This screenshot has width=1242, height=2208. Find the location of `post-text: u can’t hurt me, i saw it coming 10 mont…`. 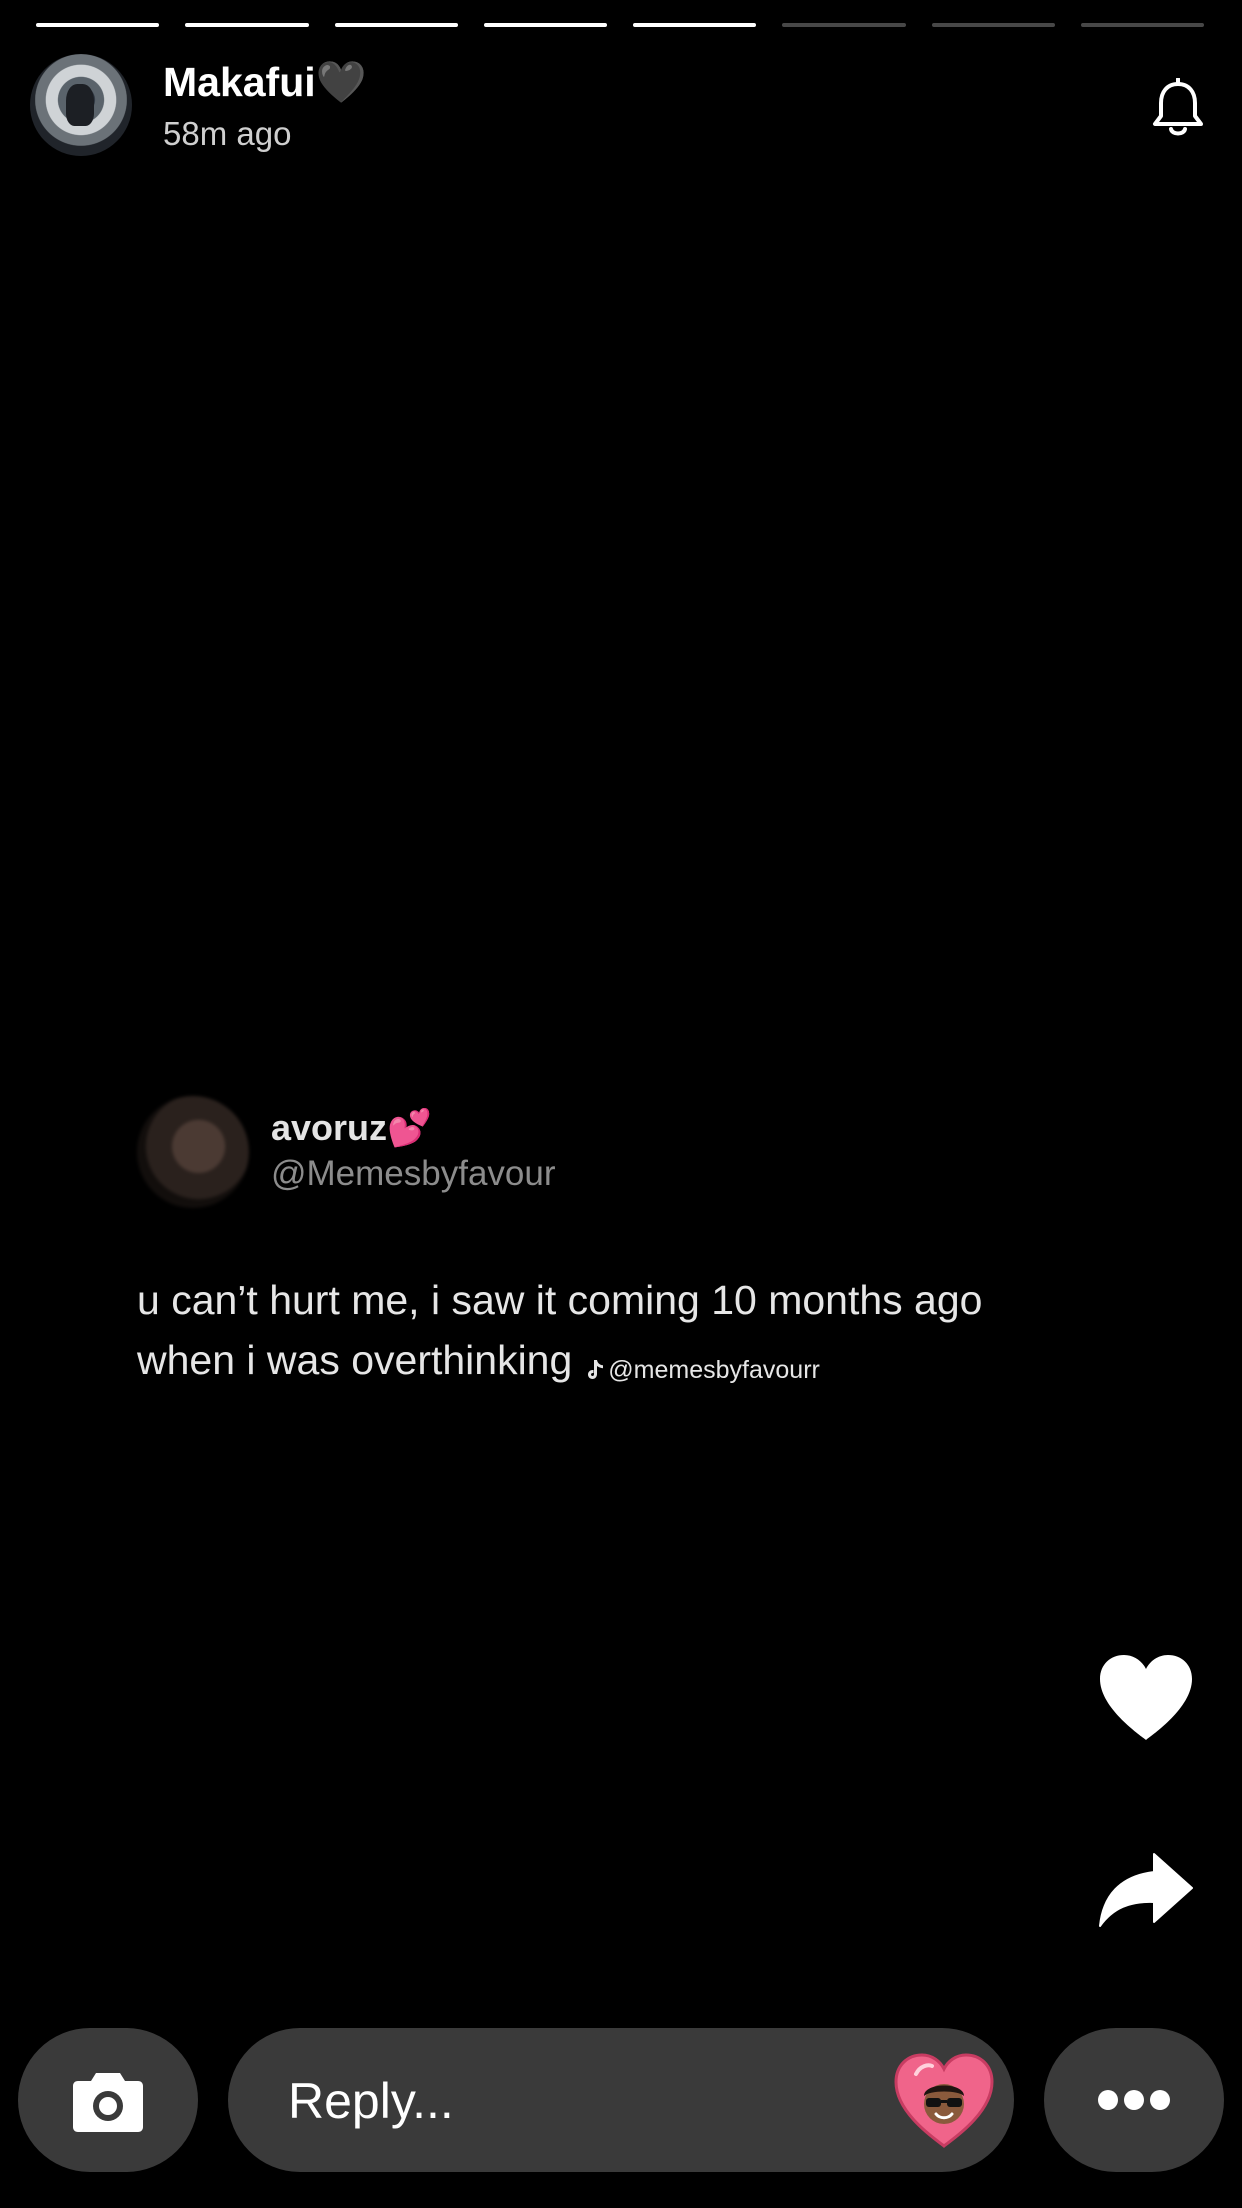

post-text: u can’t hurt me, i saw it coming 10 mont… is located at coordinates (617, 1335).